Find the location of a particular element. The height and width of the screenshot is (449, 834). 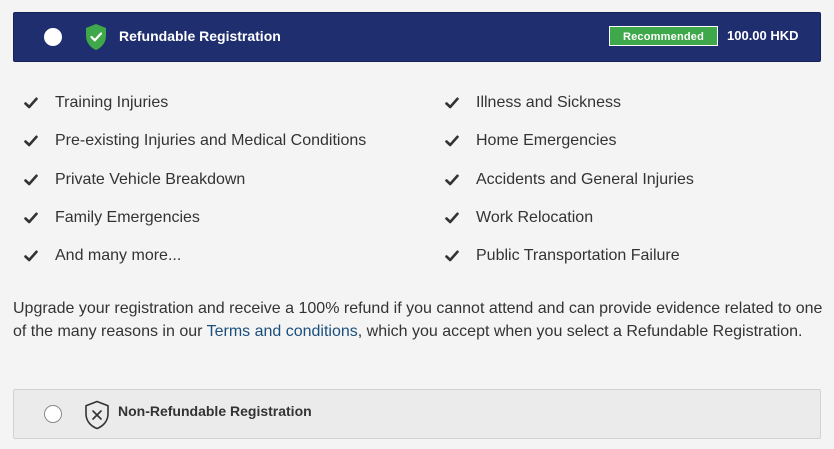

feature-label: Family Emergencies is located at coordinates (127, 217).